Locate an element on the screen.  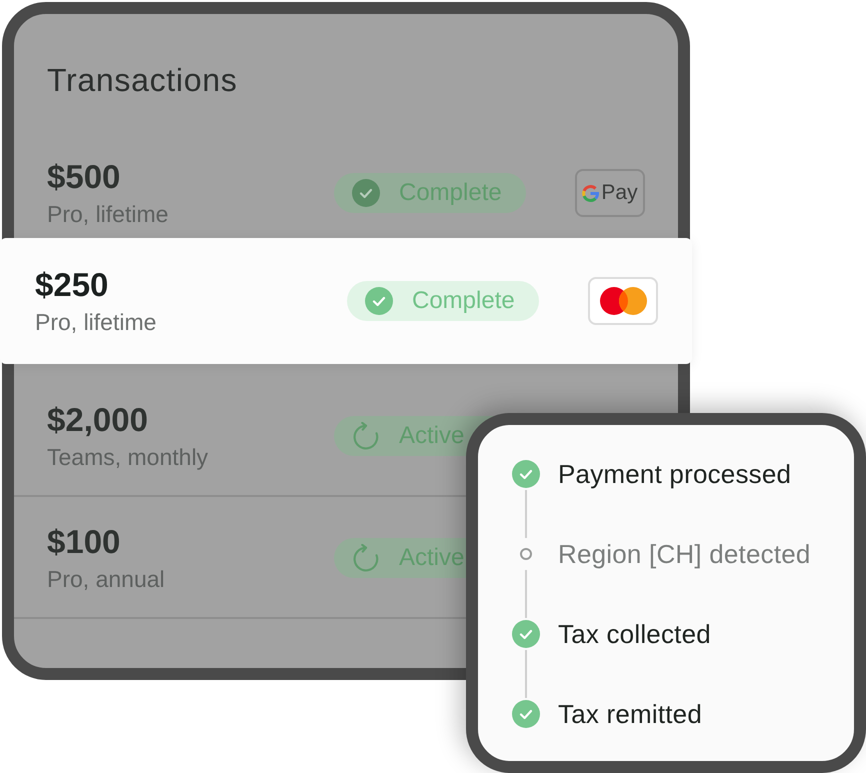
amount-text: $100 is located at coordinates (83, 541).